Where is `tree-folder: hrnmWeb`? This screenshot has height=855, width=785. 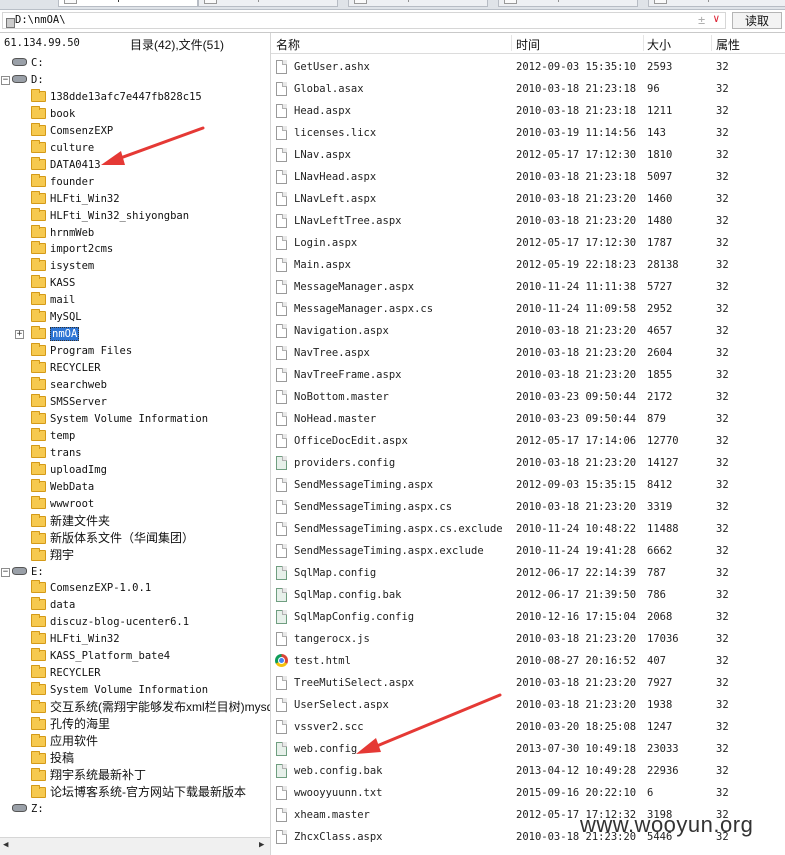 tree-folder: hrnmWeb is located at coordinates (62, 232).